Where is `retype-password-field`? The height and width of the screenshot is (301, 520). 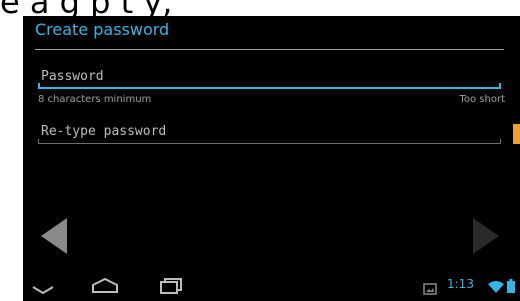 retype-password-field is located at coordinates (266, 131).